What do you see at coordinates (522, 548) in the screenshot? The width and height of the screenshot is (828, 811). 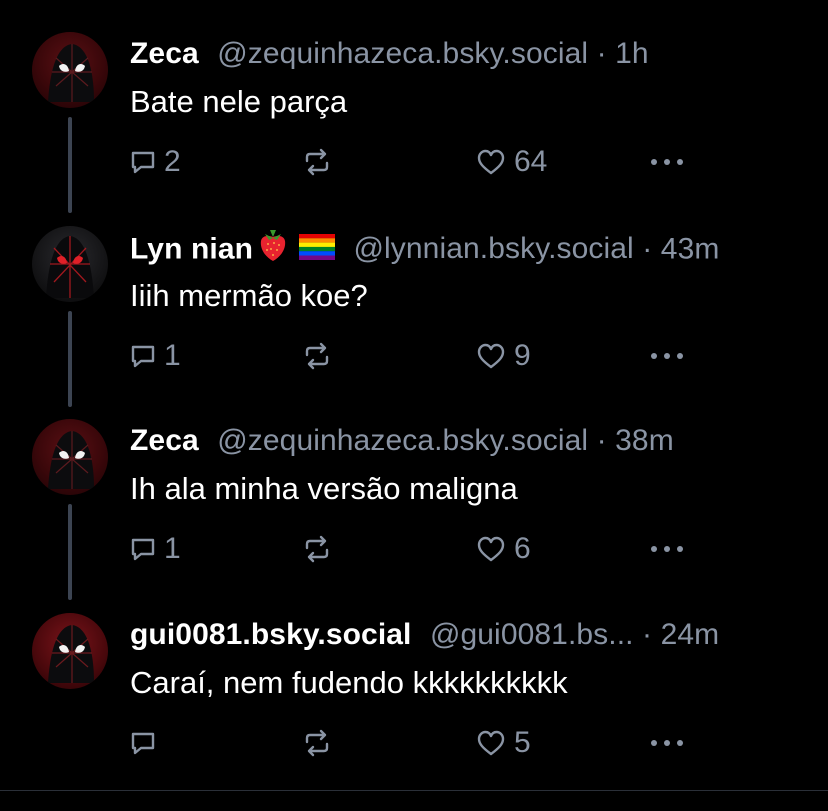 I see `like-count: 6` at bounding box center [522, 548].